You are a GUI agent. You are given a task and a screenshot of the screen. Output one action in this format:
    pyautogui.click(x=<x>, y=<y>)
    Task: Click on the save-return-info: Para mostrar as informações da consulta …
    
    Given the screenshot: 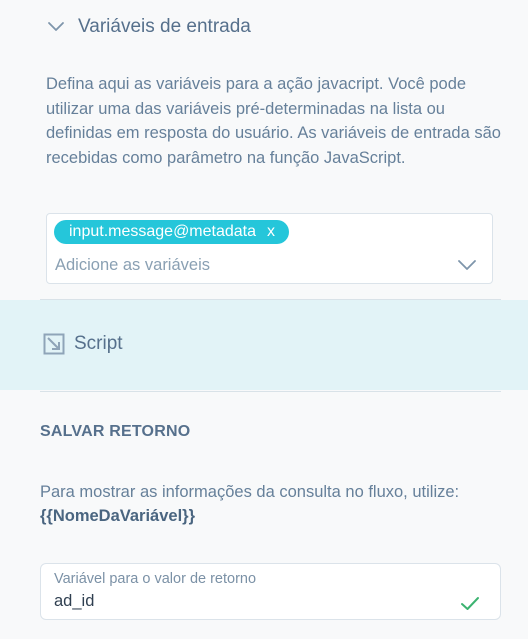 What is the action you would take?
    pyautogui.click(x=275, y=504)
    